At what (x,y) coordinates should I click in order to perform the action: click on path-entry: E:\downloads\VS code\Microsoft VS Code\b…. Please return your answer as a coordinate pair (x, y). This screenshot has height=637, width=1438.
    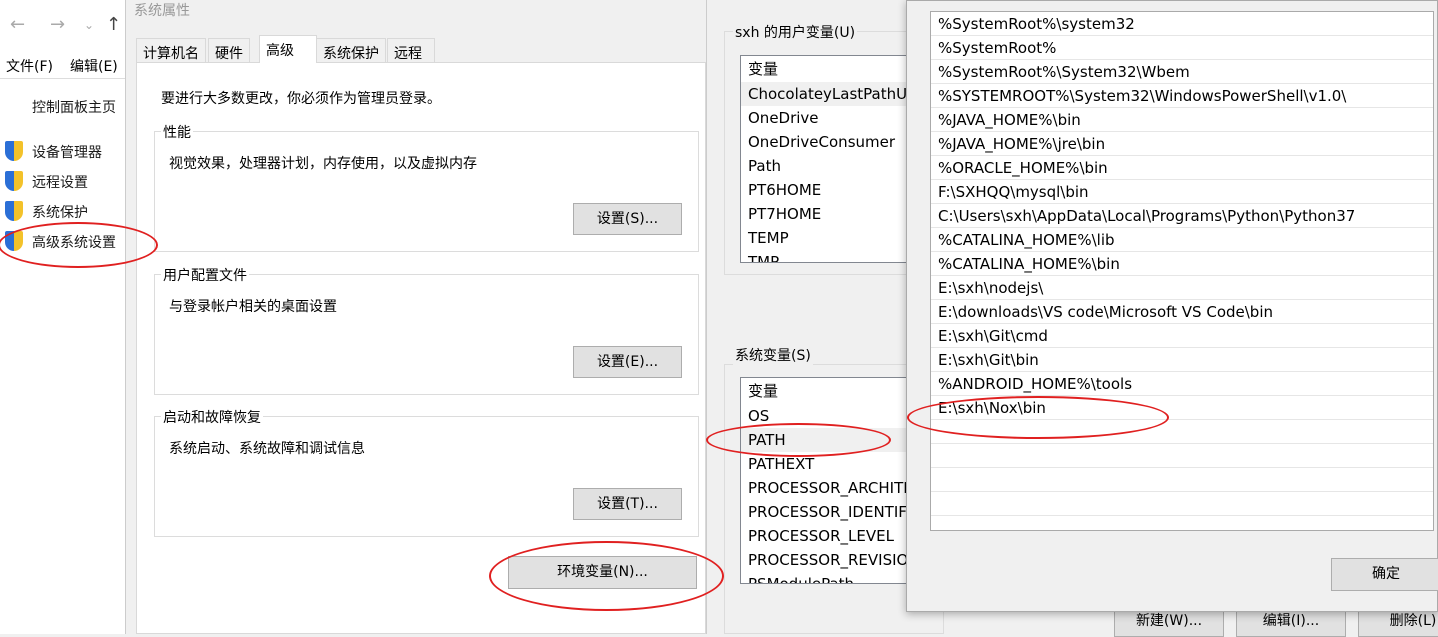
    Looking at the image, I should click on (1182, 312).